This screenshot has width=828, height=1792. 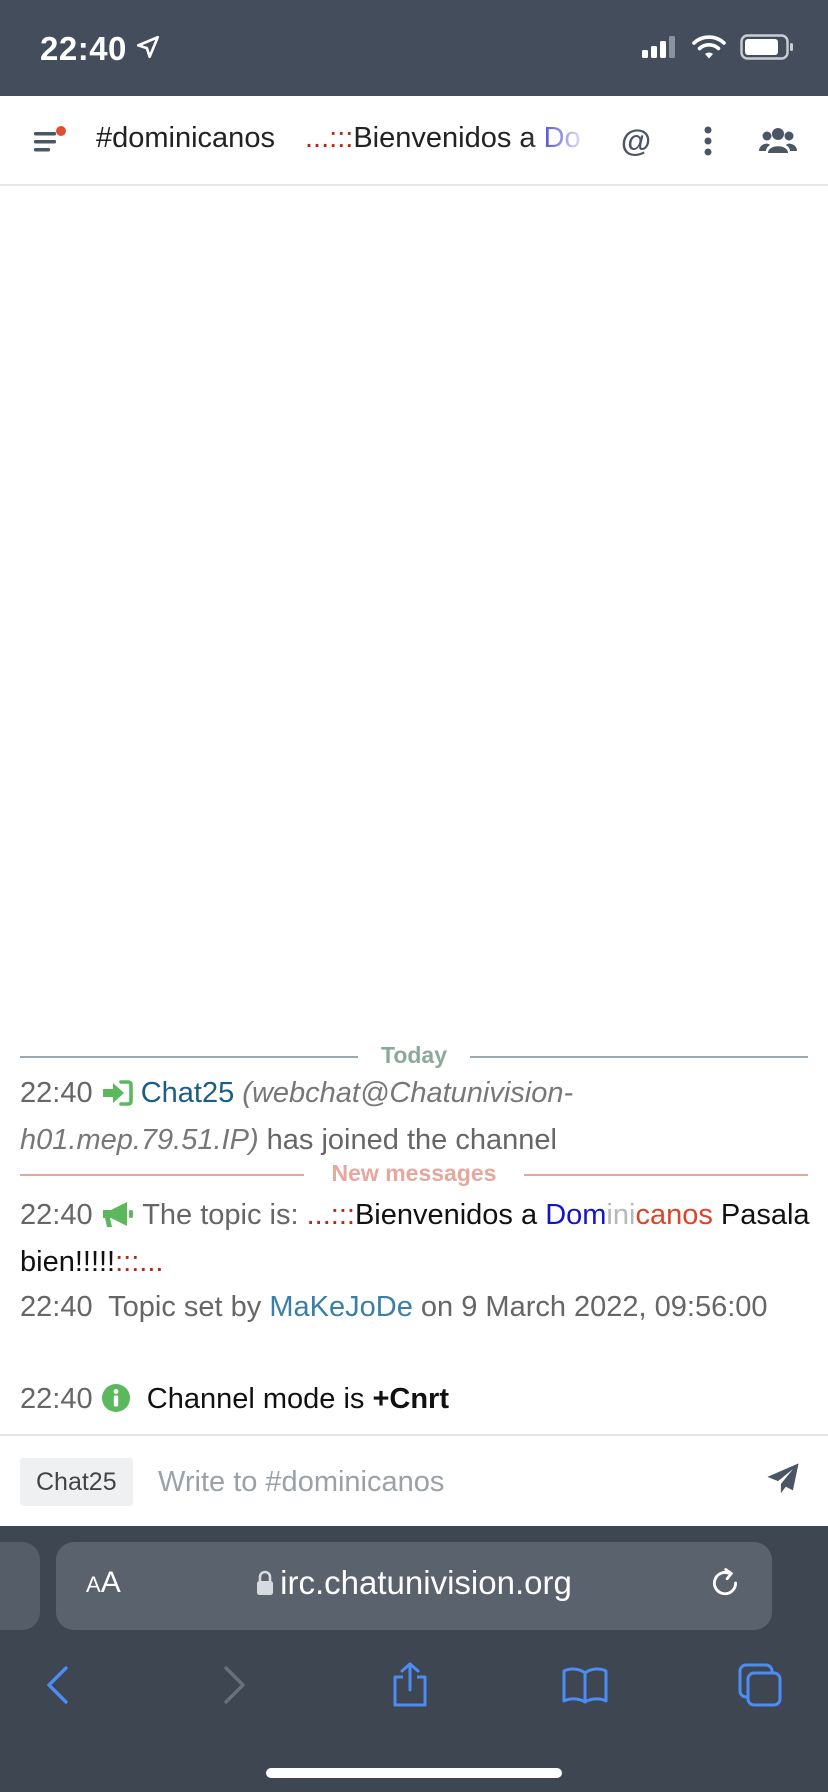 I want to click on tabs-icon, so click(x=760, y=1685).